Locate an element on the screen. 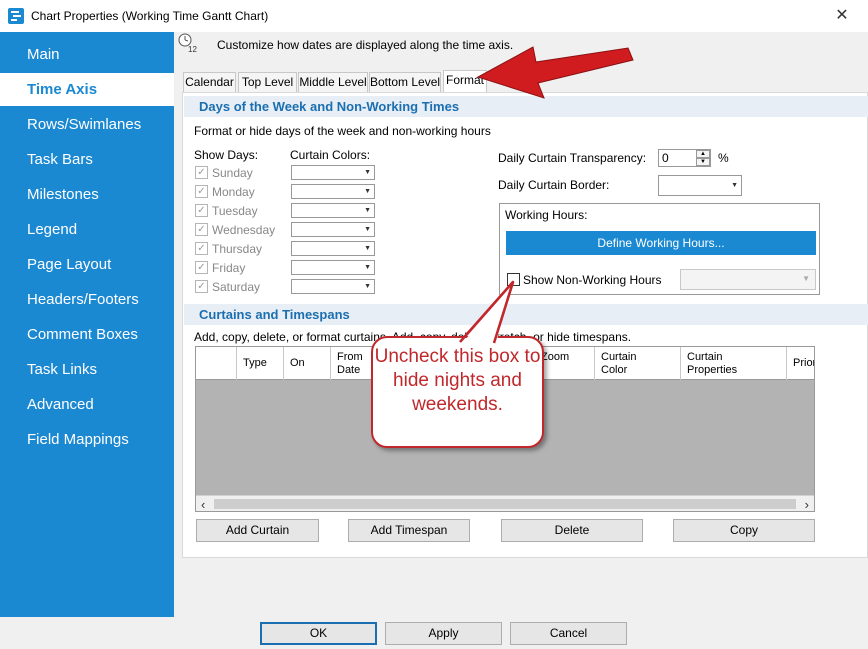 The image size is (868, 649). red-arrow-icon is located at coordinates (555, 72).